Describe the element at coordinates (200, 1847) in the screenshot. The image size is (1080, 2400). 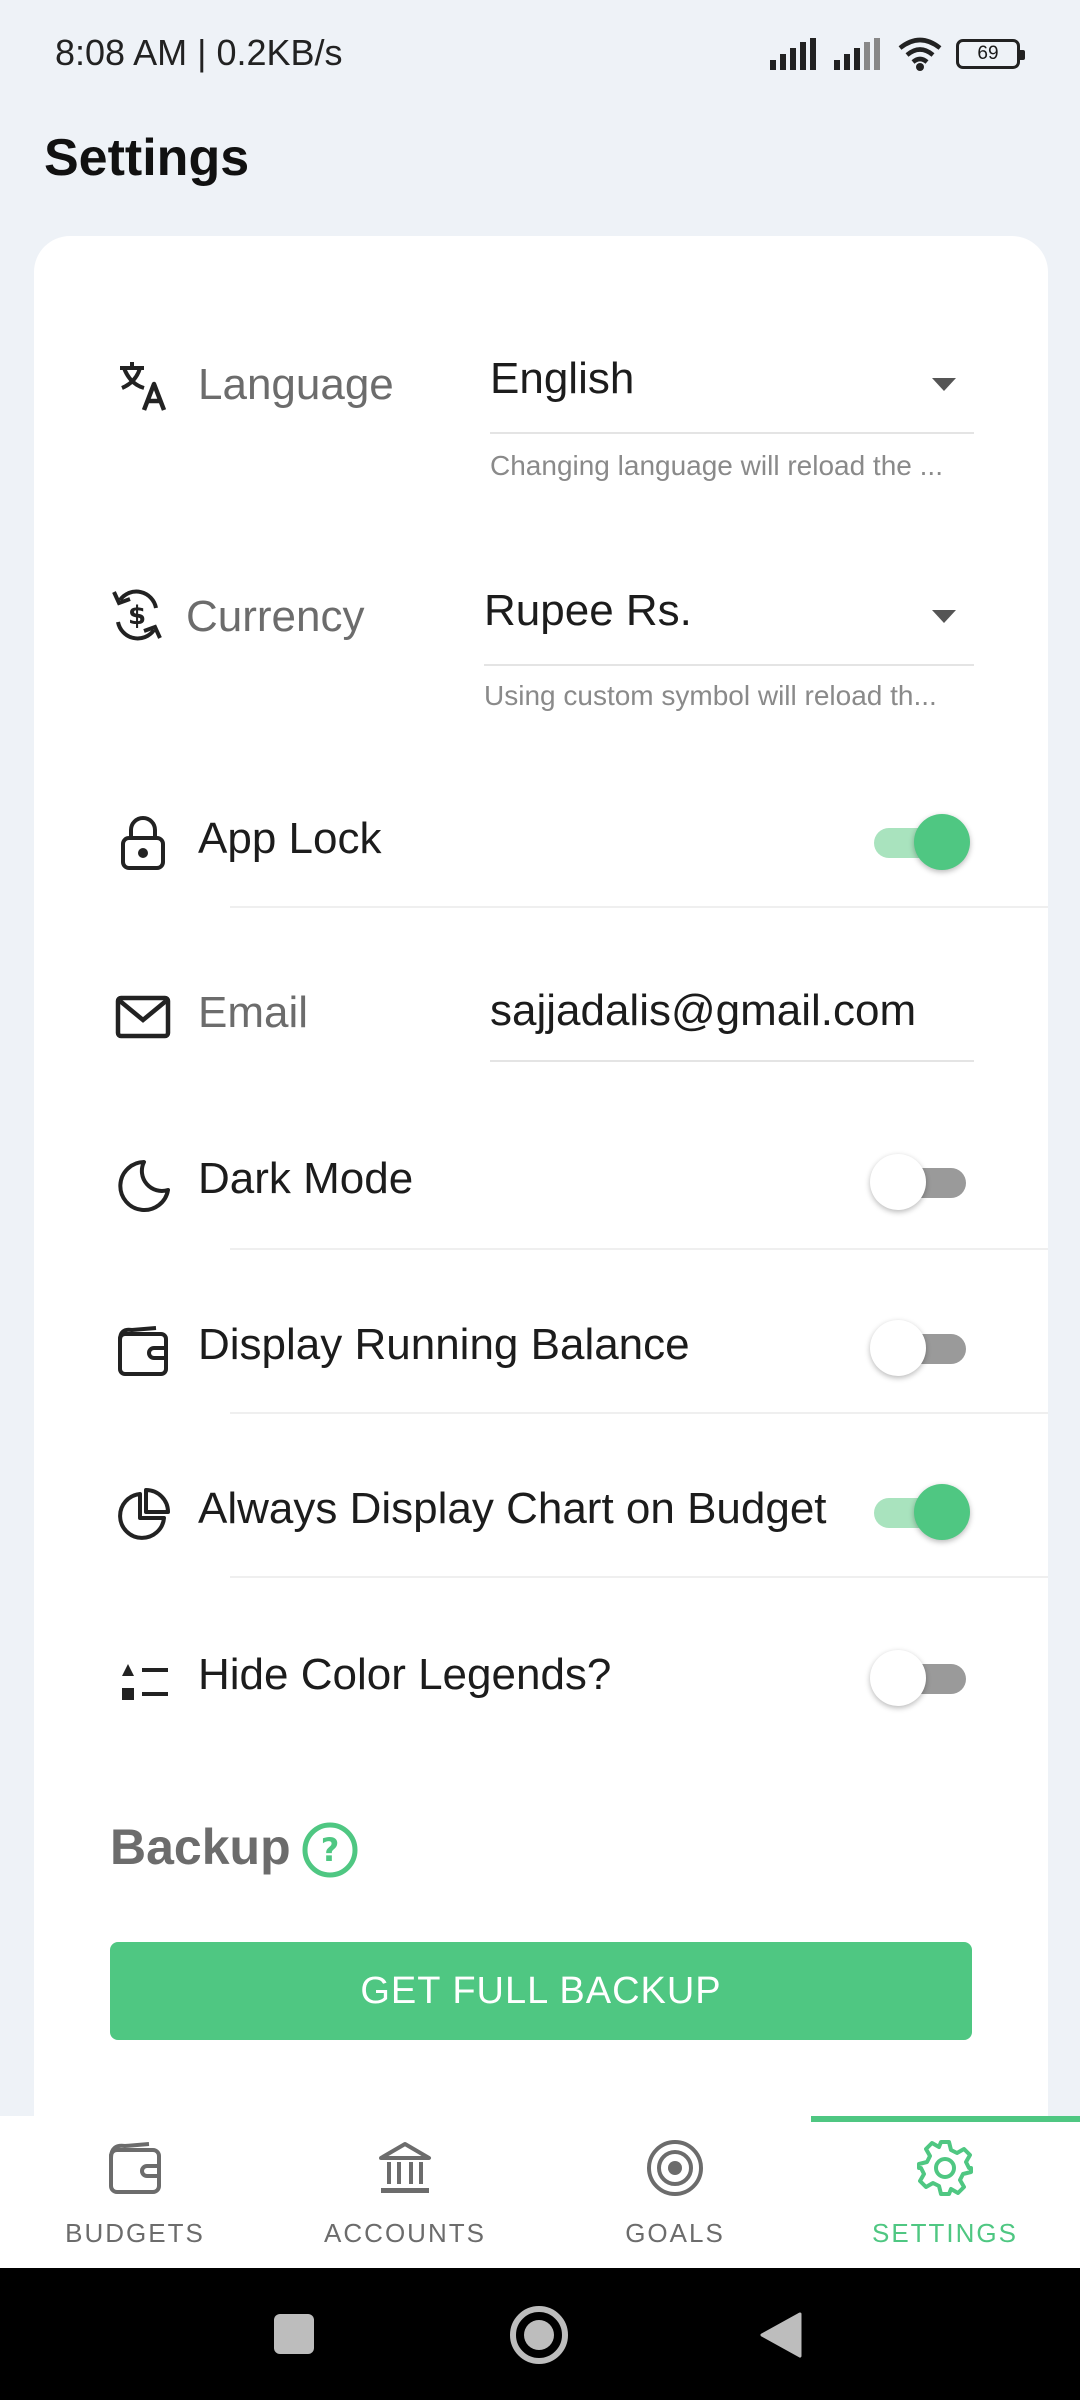
I see `backup-section-title: Backup` at that location.